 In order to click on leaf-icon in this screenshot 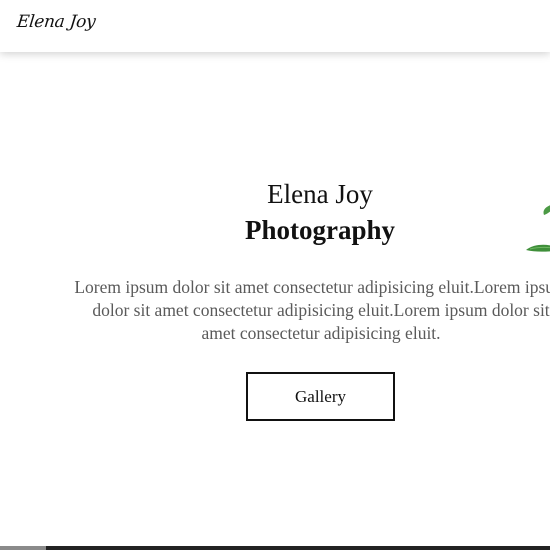, I will do `click(538, 228)`.